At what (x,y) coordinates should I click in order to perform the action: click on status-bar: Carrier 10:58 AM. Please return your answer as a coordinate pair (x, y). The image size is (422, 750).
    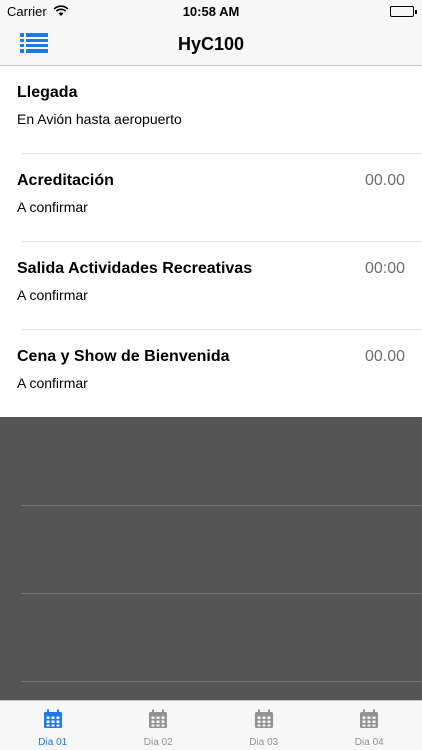
    Looking at the image, I should click on (211, 11).